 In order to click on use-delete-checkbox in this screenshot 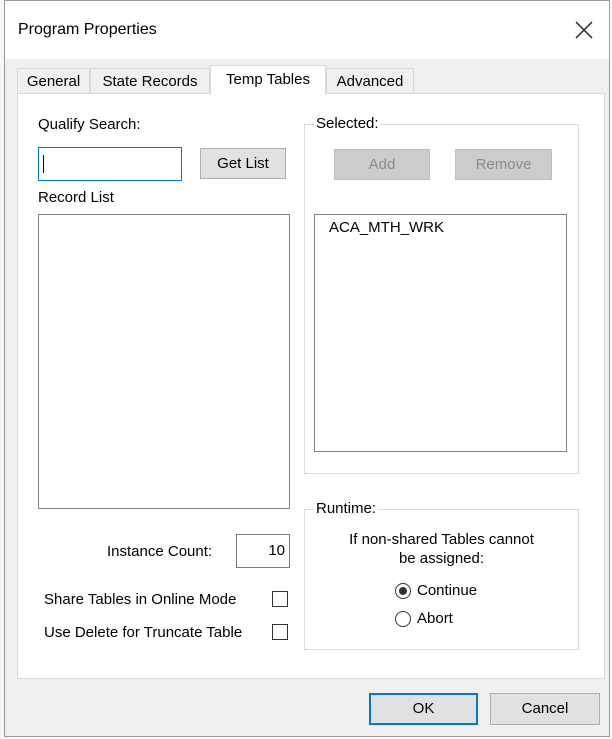, I will do `click(280, 632)`.